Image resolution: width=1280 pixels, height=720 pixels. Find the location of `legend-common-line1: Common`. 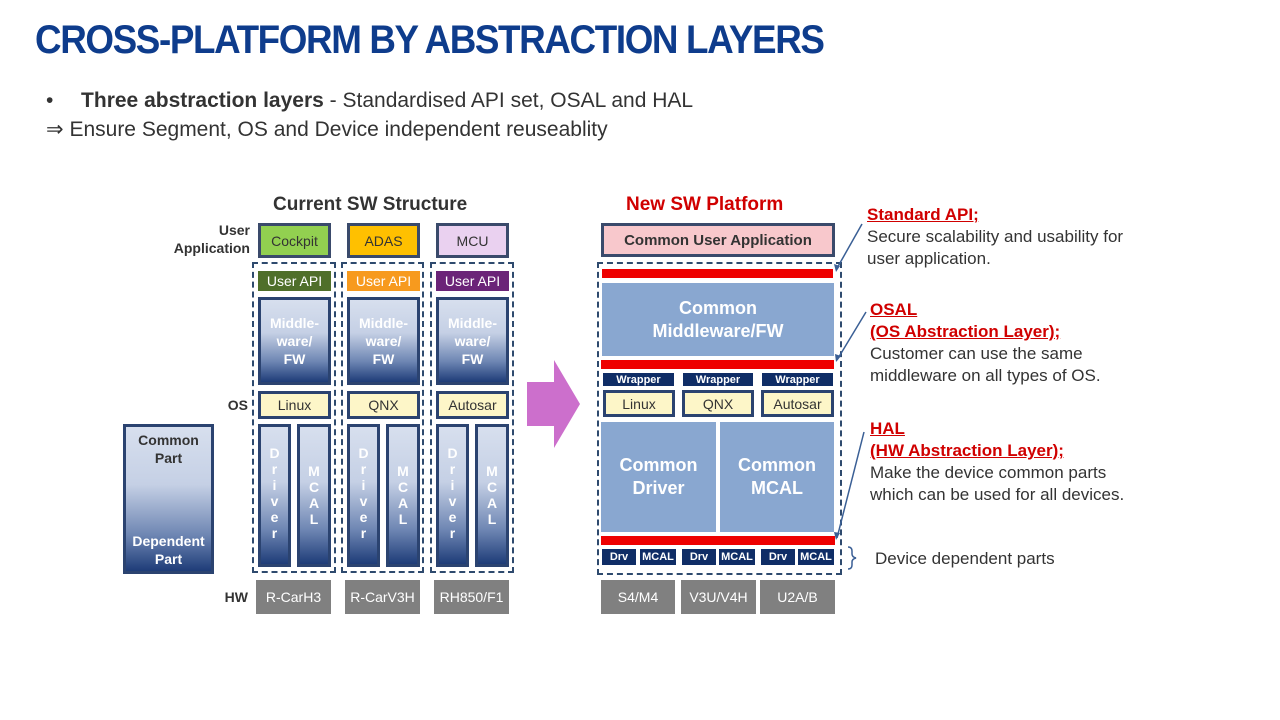

legend-common-line1: Common is located at coordinates (168, 440).